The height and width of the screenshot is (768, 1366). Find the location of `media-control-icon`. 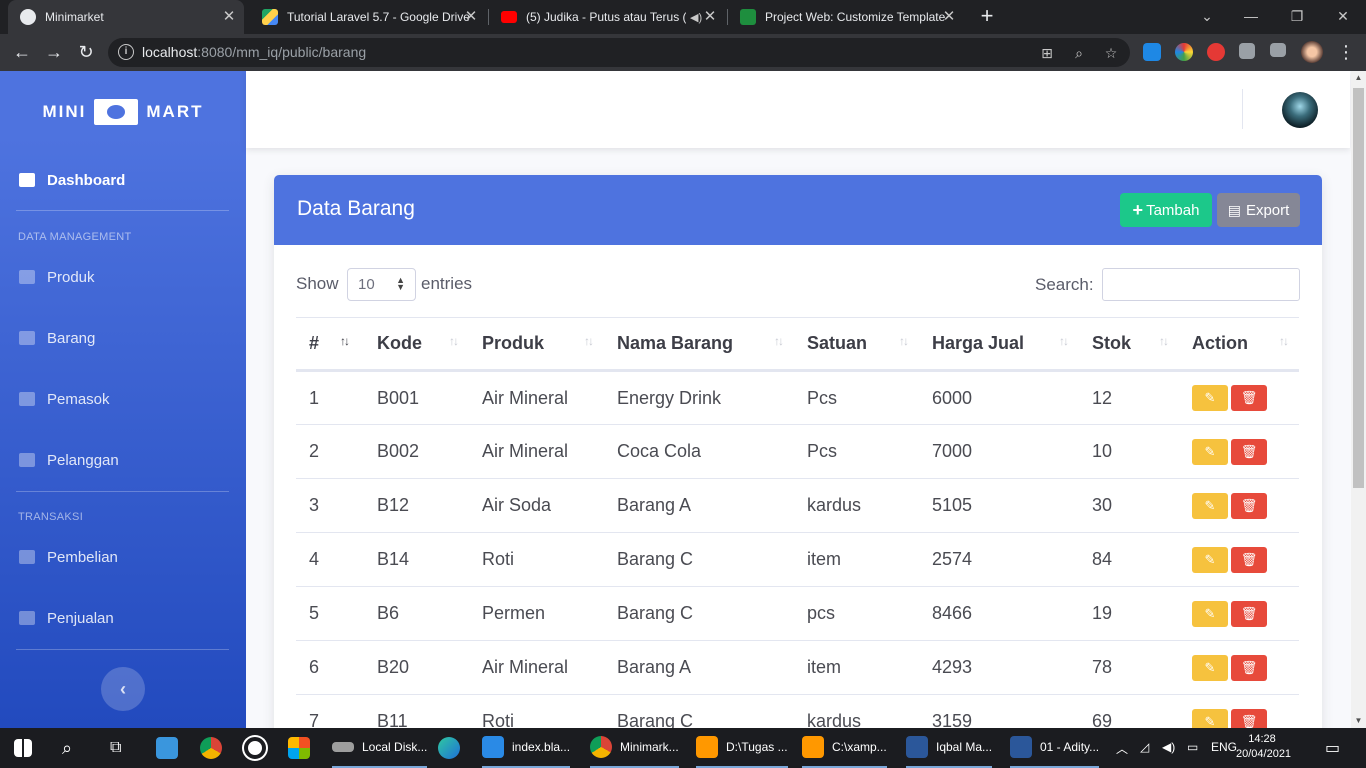

media-control-icon is located at coordinates (1278, 50).